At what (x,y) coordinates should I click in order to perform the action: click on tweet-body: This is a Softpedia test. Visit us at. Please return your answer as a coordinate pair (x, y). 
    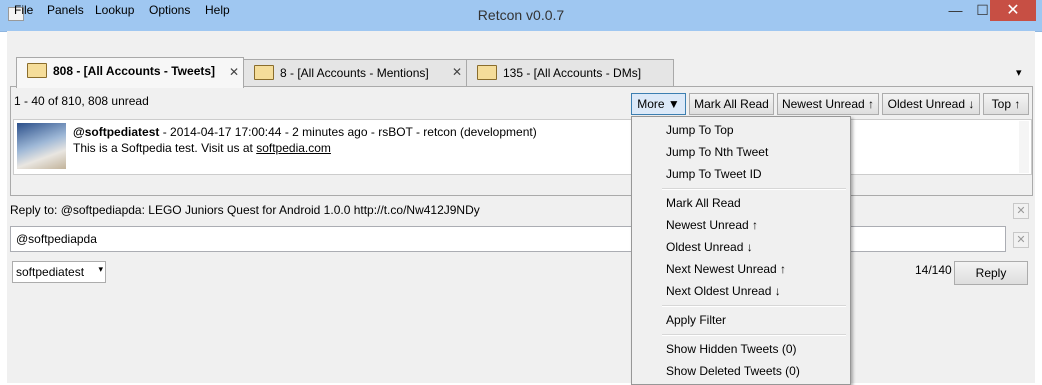
    Looking at the image, I should click on (165, 148).